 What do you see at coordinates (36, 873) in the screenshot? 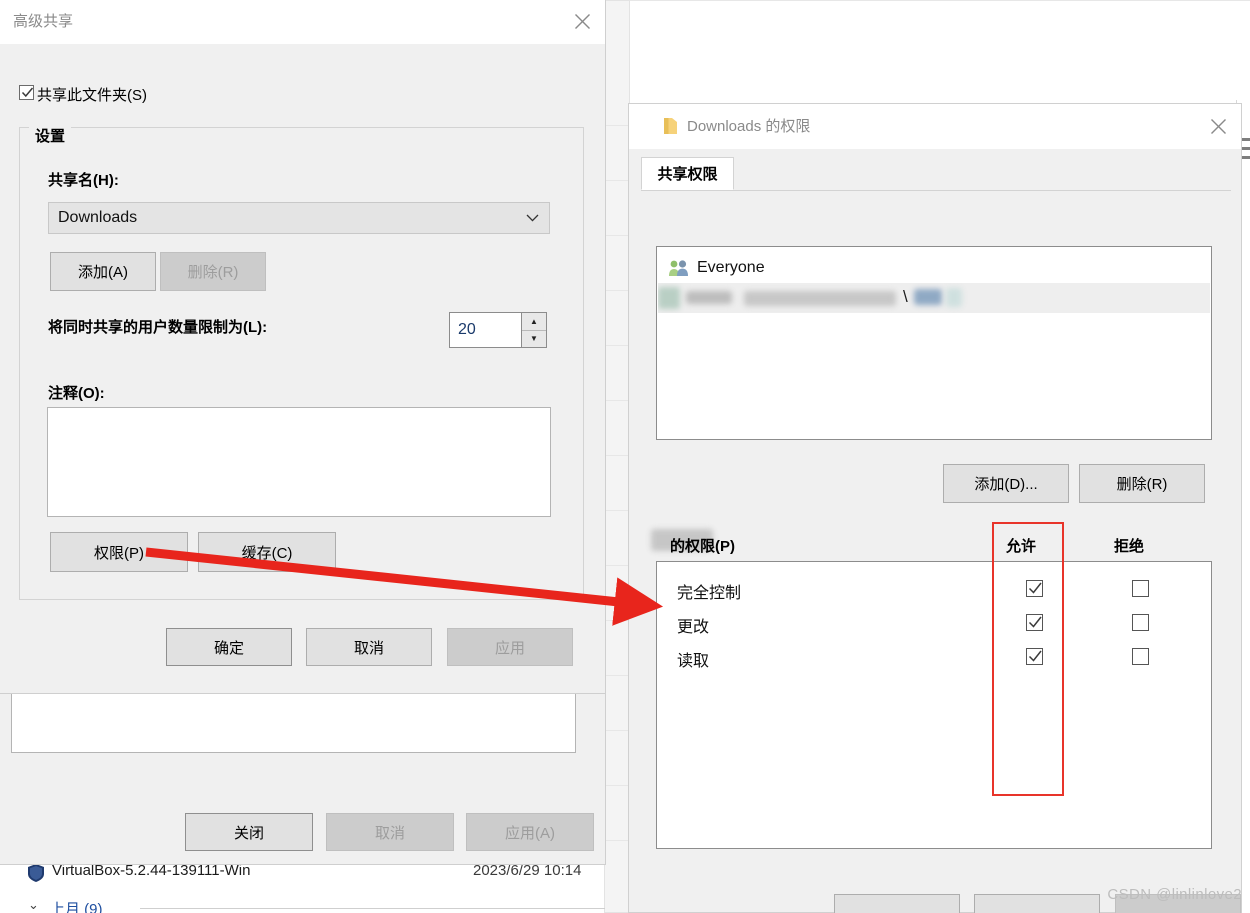
I see `shield-icon` at bounding box center [36, 873].